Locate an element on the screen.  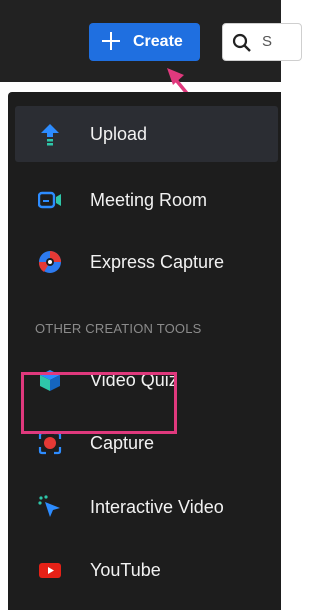
section-title-other-creation-tools: OTHER CREATION TOOLS is located at coordinates (118, 328).